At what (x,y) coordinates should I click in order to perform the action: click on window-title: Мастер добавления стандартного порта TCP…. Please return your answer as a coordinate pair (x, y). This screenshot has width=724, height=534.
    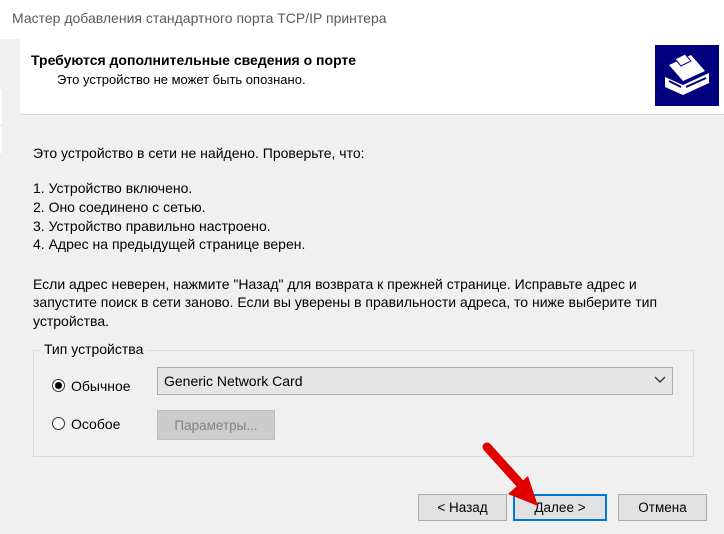
    Looking at the image, I should click on (199, 18).